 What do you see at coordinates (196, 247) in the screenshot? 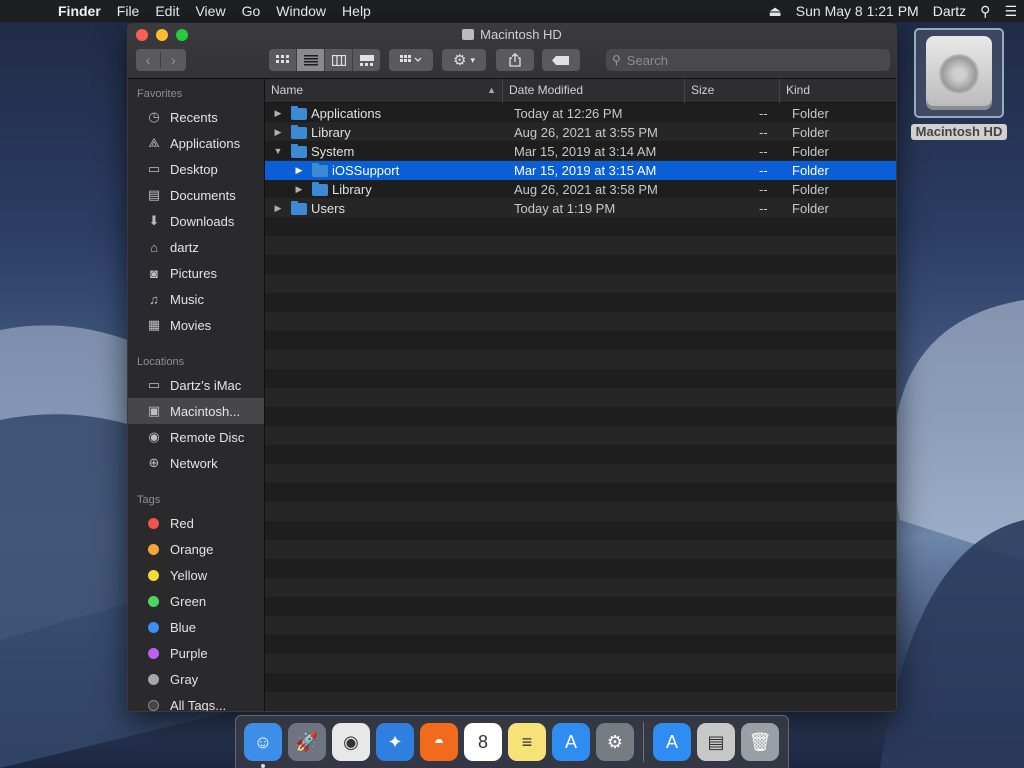
I see `sidebar-item-home: ⌂ dartz` at bounding box center [196, 247].